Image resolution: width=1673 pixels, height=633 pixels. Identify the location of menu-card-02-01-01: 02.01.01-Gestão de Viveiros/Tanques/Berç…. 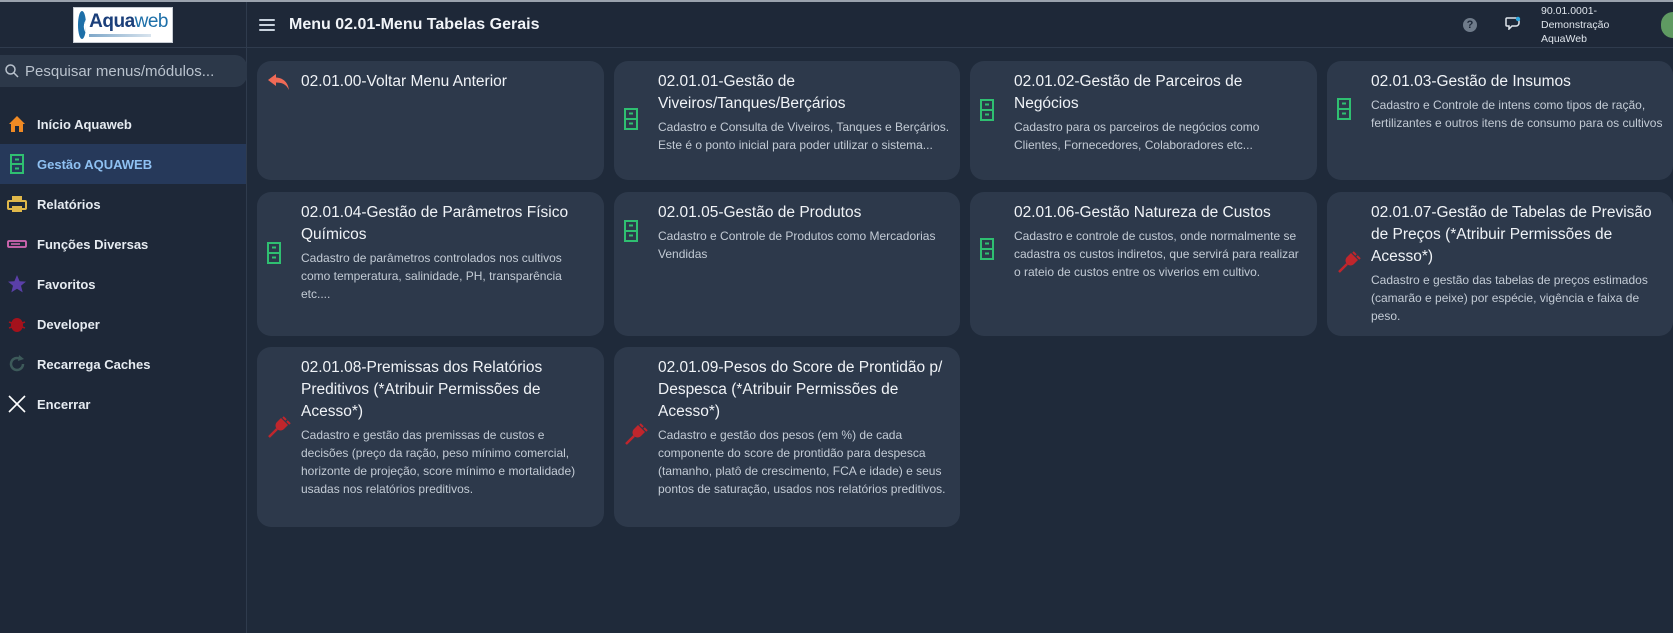
(787, 120).